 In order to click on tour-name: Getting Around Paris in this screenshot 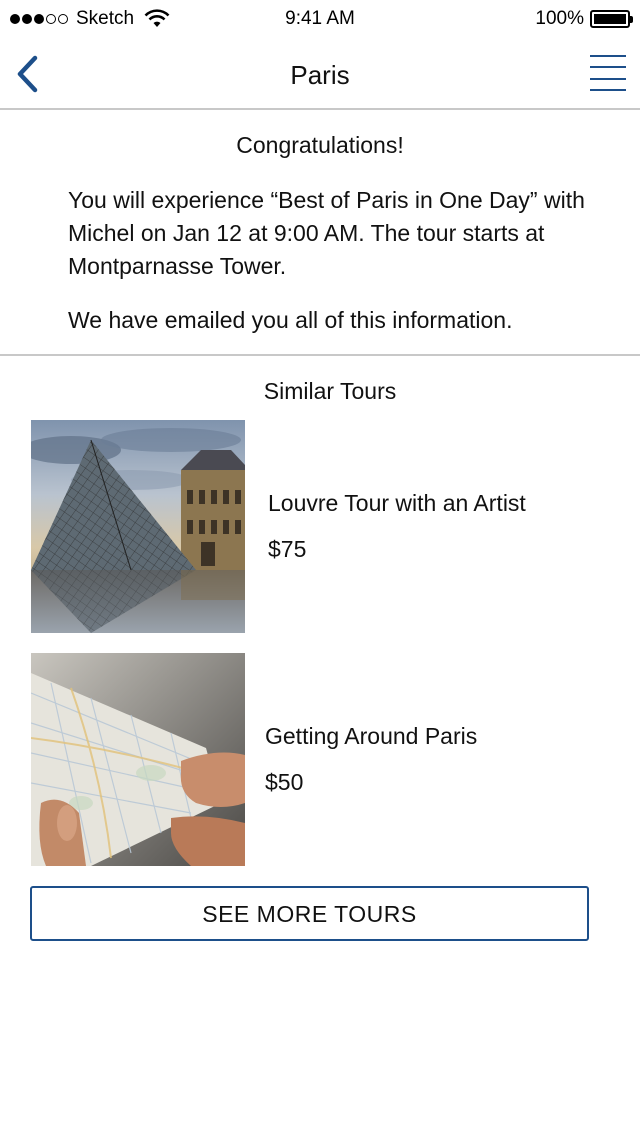, I will do `click(371, 736)`.